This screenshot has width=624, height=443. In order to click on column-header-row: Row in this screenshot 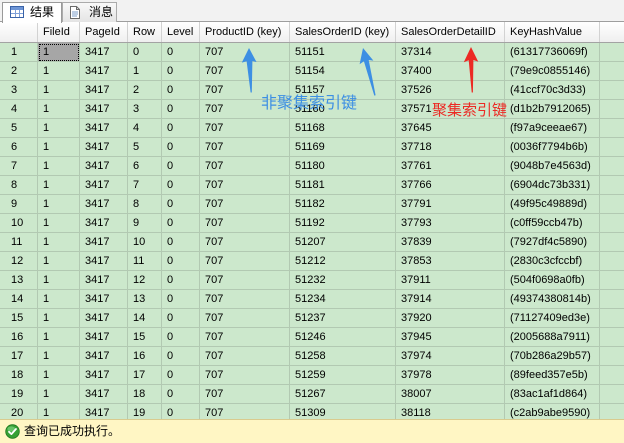, I will do `click(145, 32)`.